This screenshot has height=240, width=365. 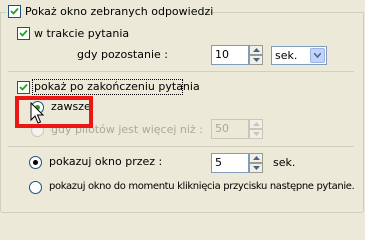 I want to click on during-question-checkbox, so click(x=23, y=33).